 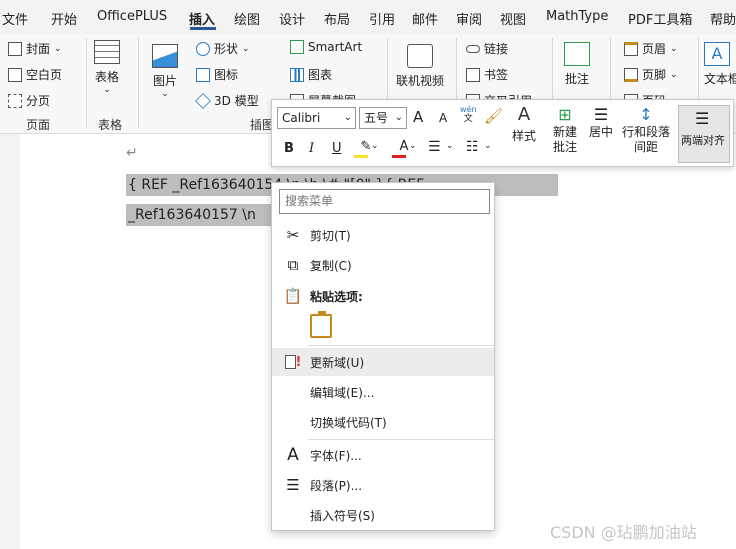 I want to click on font-name-select: Calibri ⌄, so click(x=316, y=118).